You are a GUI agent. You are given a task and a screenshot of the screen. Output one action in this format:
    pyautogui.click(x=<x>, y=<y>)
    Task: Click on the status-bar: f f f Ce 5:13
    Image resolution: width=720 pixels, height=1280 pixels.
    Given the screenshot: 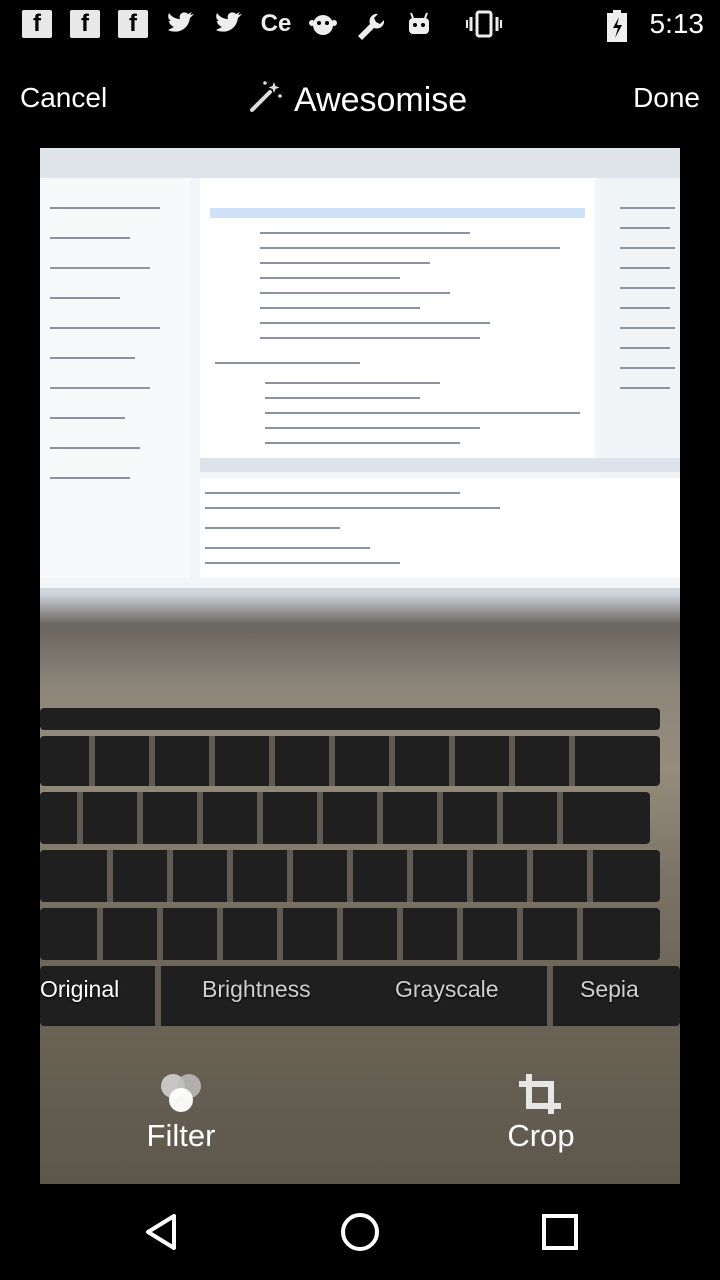 What is the action you would take?
    pyautogui.click(x=360, y=24)
    